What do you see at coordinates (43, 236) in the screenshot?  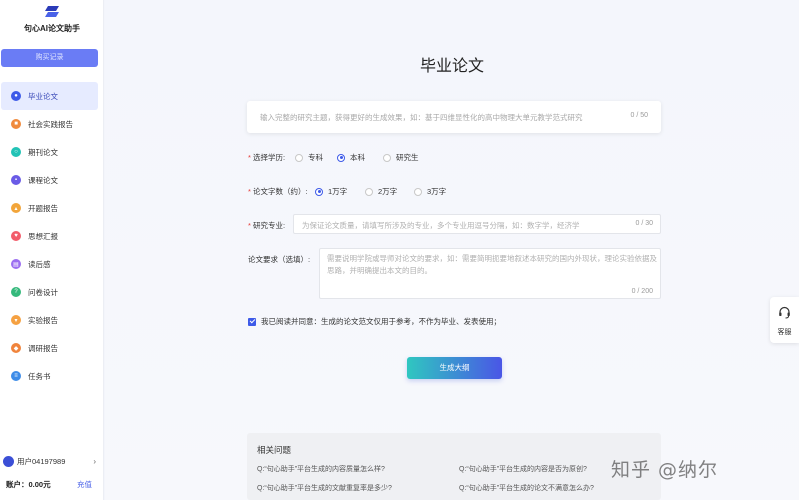 I see `sidebar-item-label: 思想汇报` at bounding box center [43, 236].